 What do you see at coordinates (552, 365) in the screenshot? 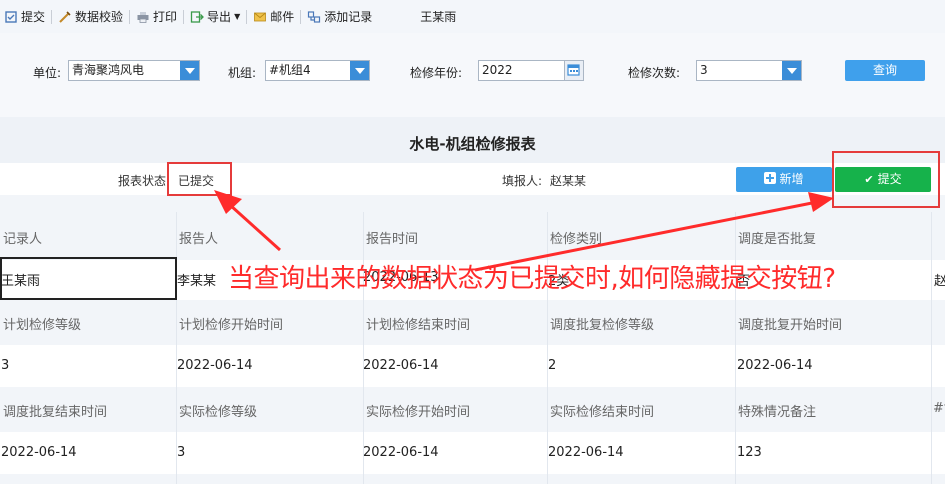
I see `table-value-cell: 2` at bounding box center [552, 365].